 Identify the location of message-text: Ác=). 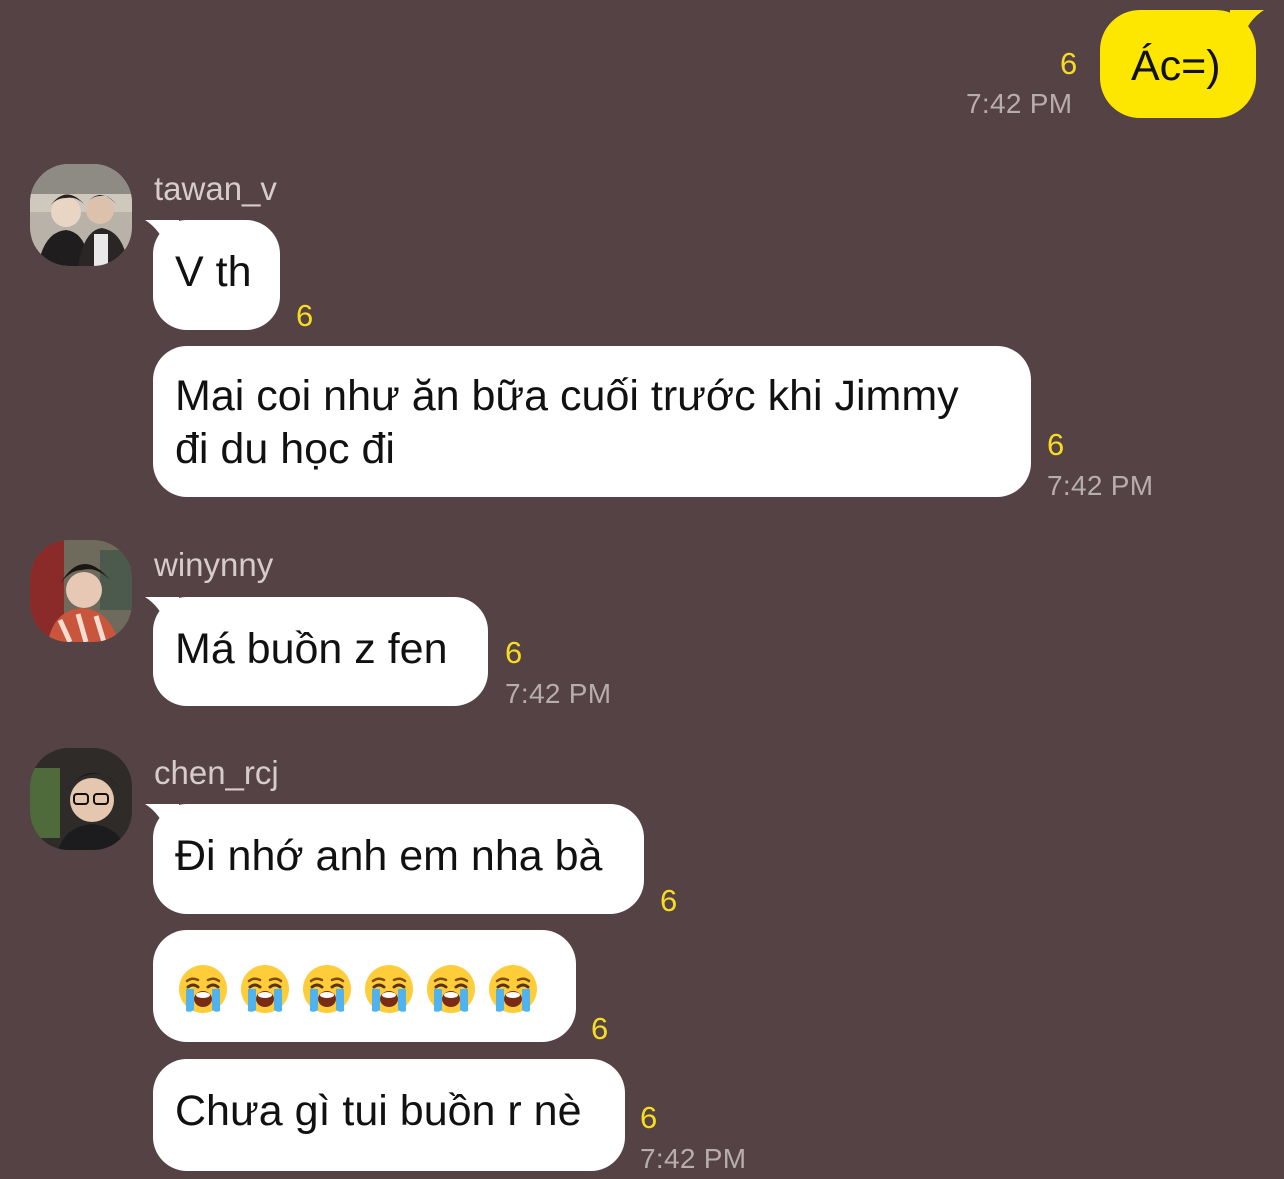
(1176, 66).